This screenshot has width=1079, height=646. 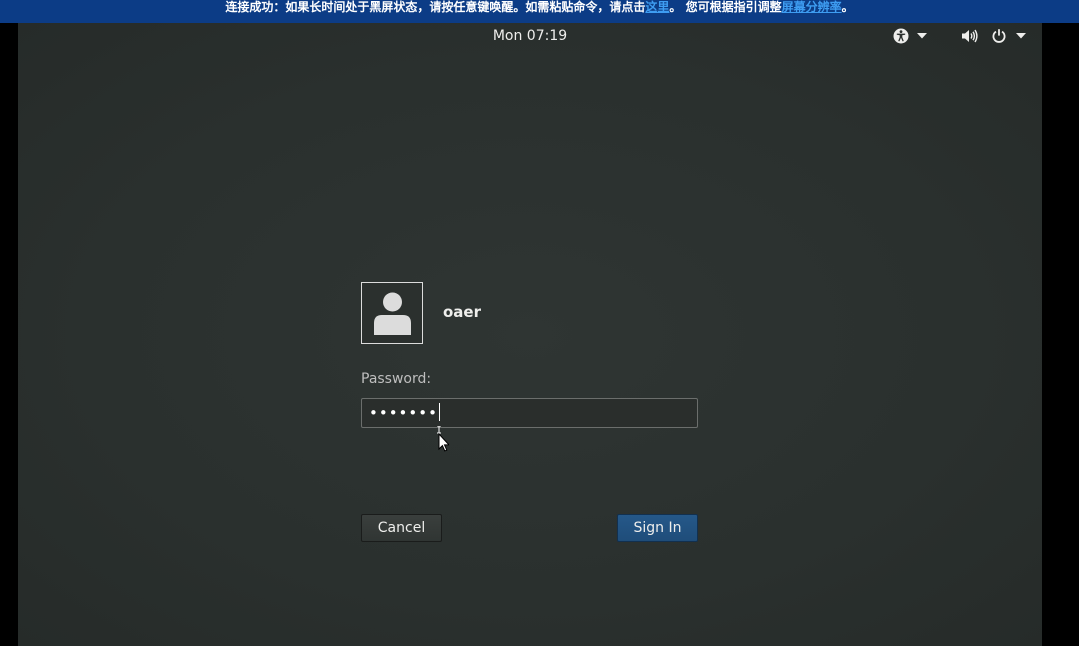 I want to click on banner-text-middle: 。 您可根据指引调整, so click(x=725, y=7).